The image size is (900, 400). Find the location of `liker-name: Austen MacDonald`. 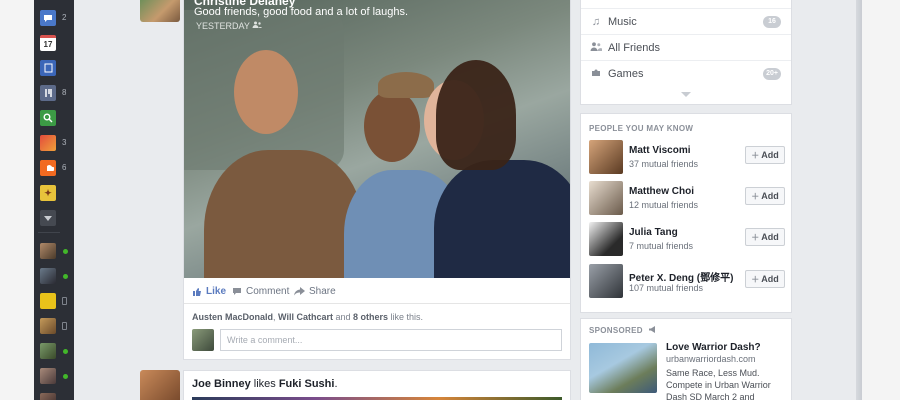

liker-name: Austen MacDonald is located at coordinates (232, 317).